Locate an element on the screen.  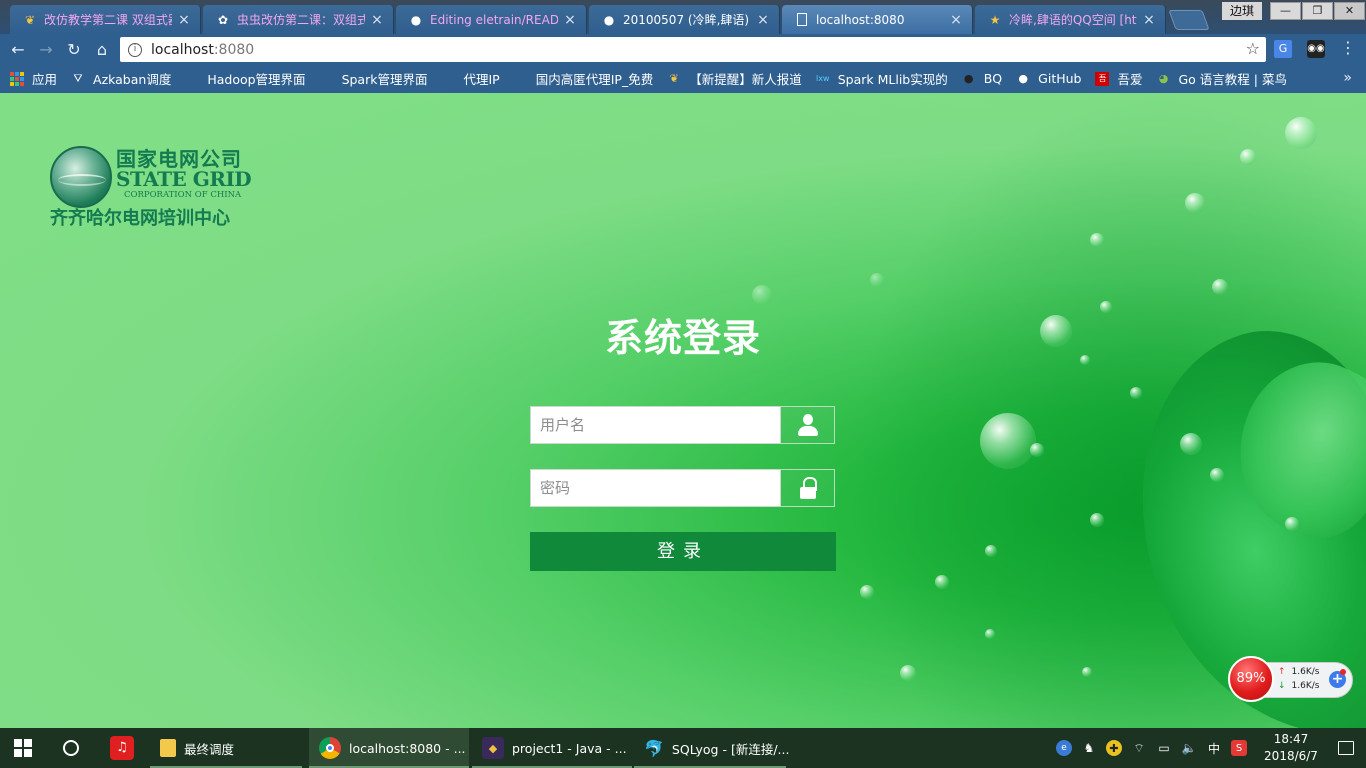
speed-readout: ↑ 1.6K/s ↓ 1.6K/s is located at coordinates (1298, 679).